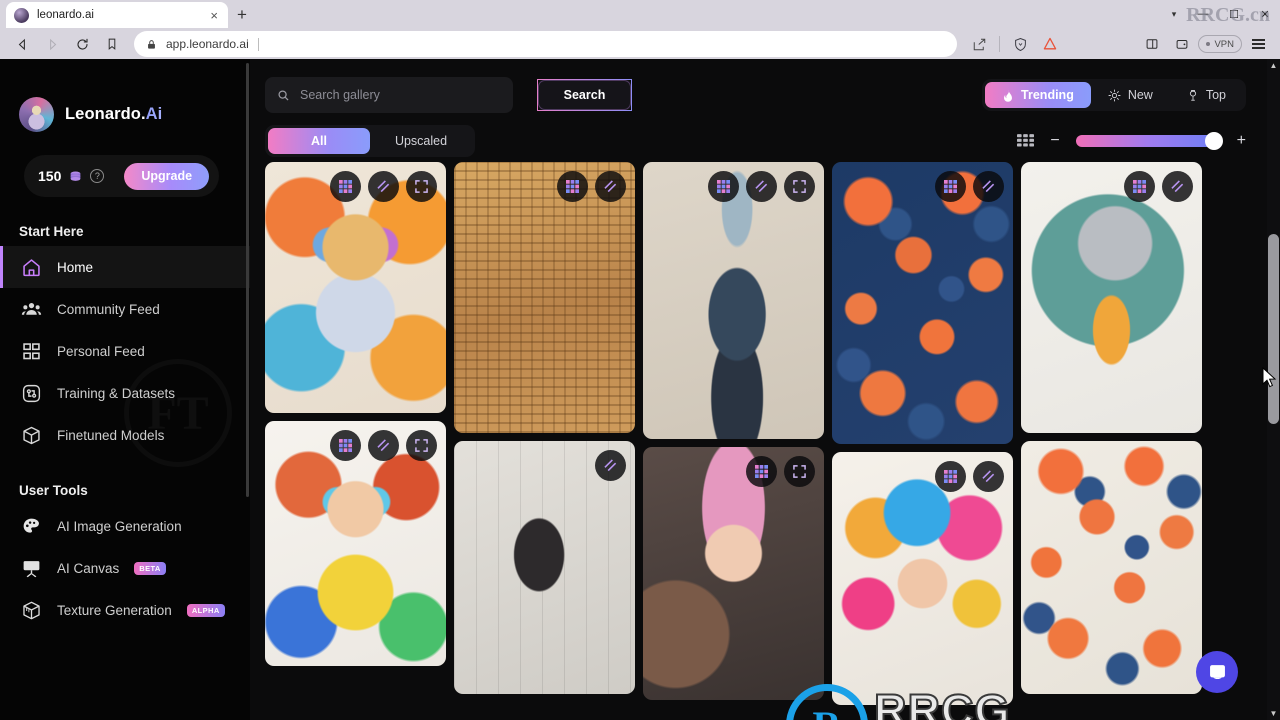 This screenshot has width=1280, height=720. Describe the element at coordinates (1213, 141) in the screenshot. I see `slider-handle` at that location.